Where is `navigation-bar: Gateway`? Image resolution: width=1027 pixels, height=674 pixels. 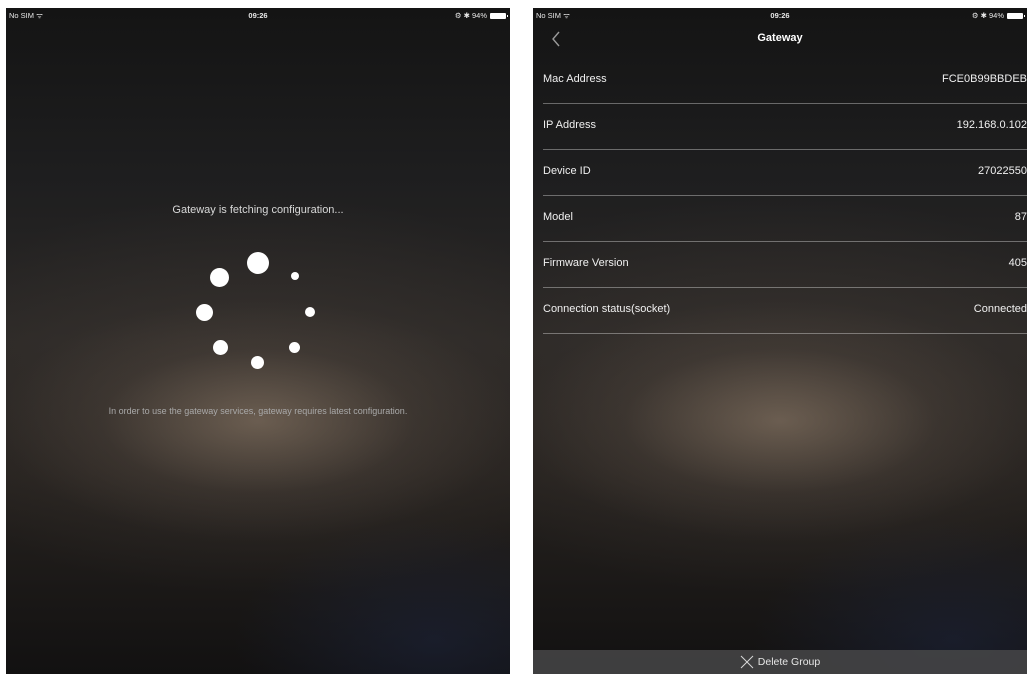
navigation-bar: Gateway is located at coordinates (780, 39).